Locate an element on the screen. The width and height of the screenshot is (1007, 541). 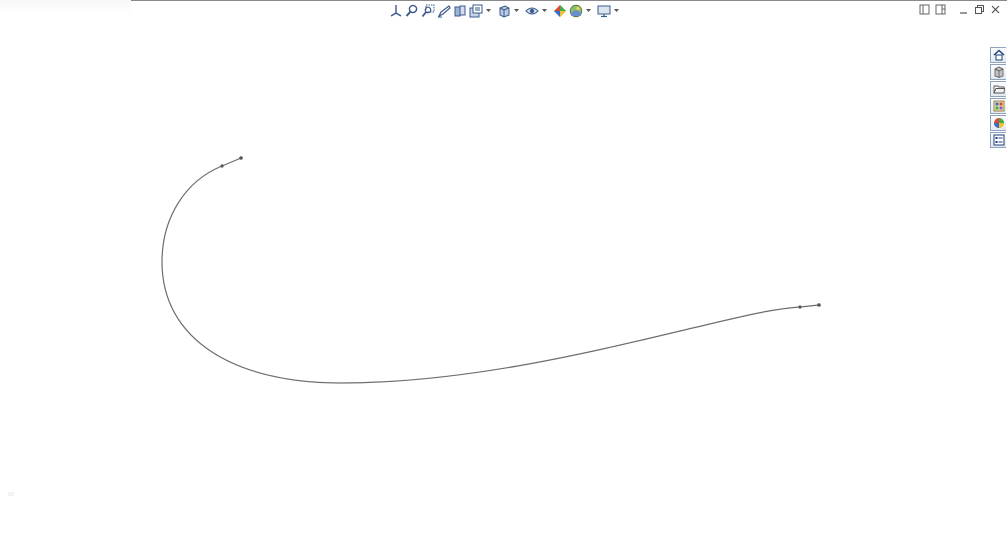
tile-horizontal-button is located at coordinates (924, 9).